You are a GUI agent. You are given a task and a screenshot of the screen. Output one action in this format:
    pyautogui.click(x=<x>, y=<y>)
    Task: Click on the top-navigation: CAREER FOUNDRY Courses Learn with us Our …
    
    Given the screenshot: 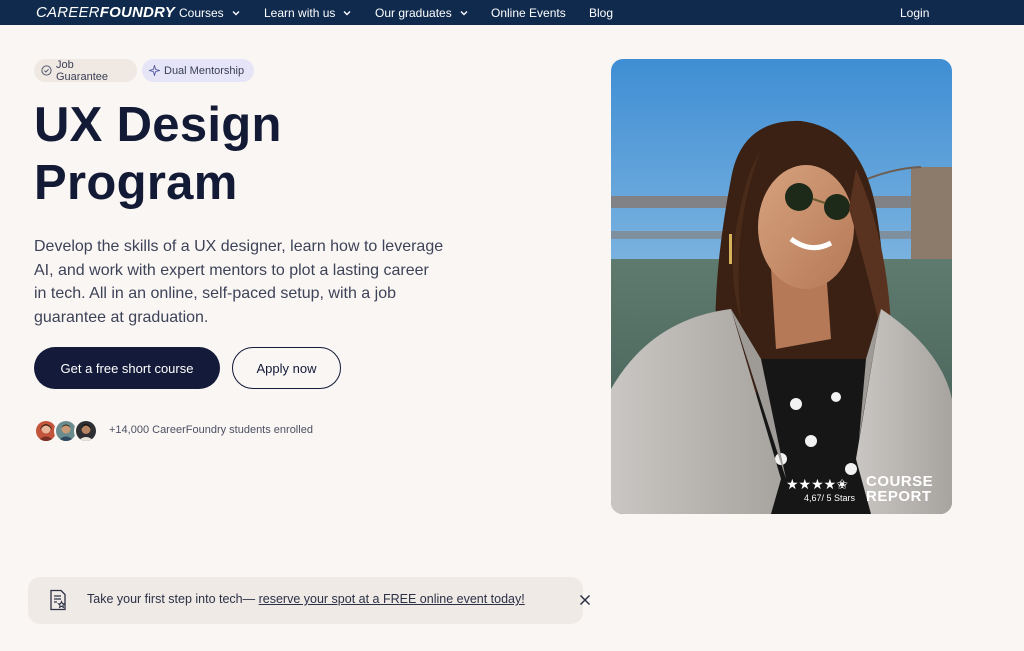 What is the action you would take?
    pyautogui.click(x=512, y=12)
    